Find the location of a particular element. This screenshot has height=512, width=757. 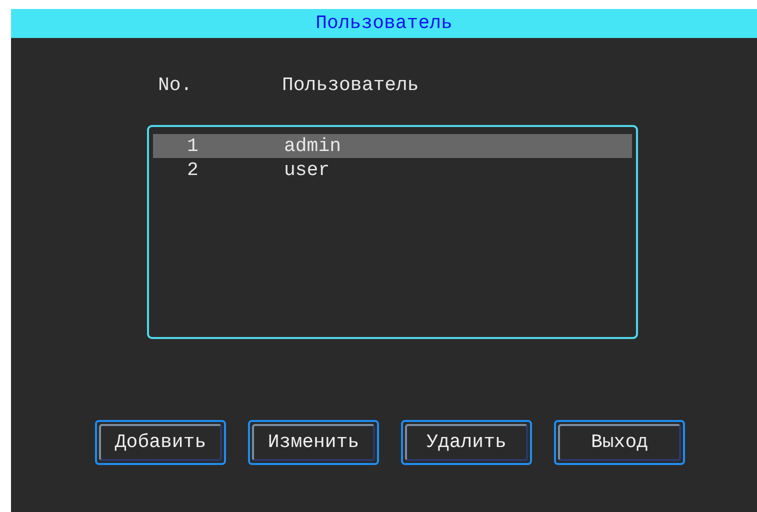

column-header: No. is located at coordinates (176, 85).